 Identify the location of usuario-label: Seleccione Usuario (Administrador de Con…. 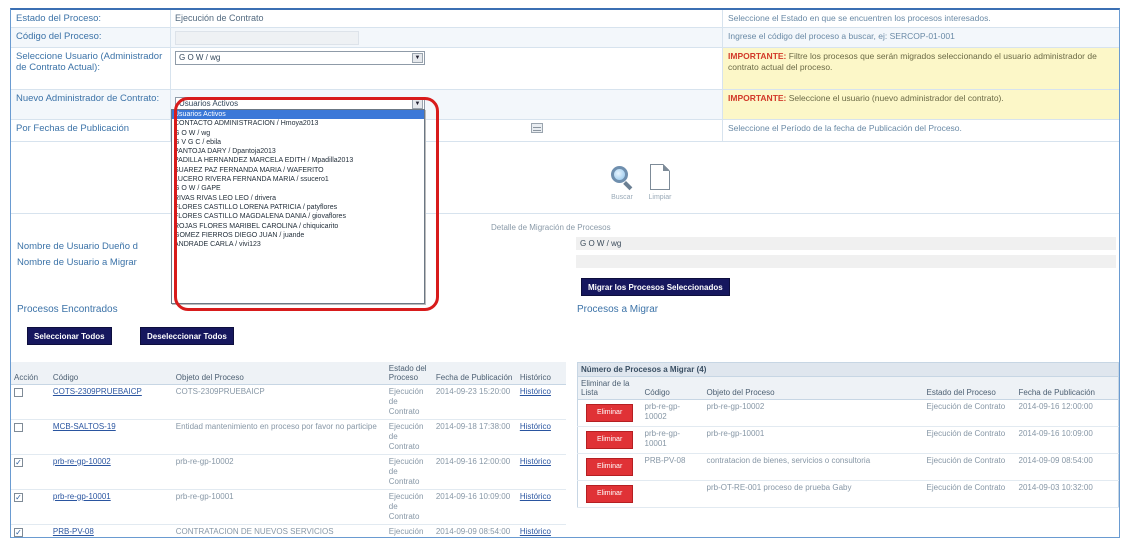
(91, 68).